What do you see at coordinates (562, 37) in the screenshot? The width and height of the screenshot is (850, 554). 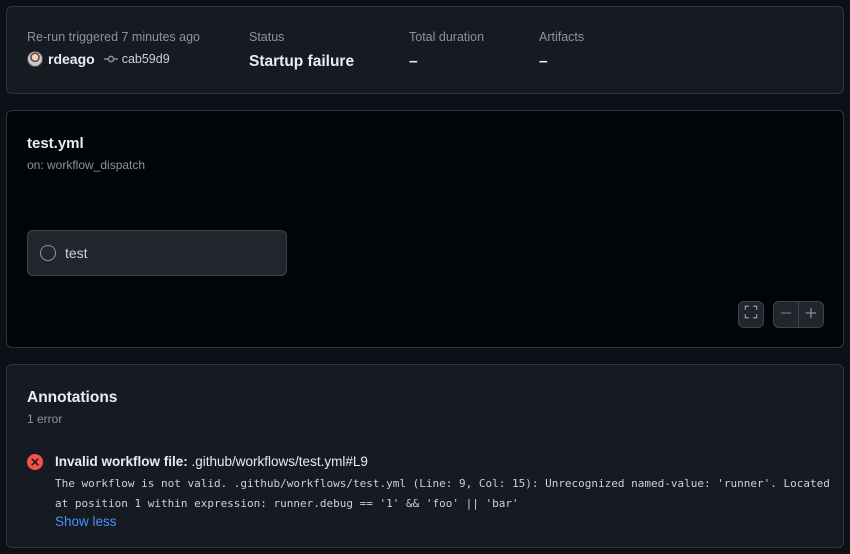 I see `artifacts-label: Artifacts` at bounding box center [562, 37].